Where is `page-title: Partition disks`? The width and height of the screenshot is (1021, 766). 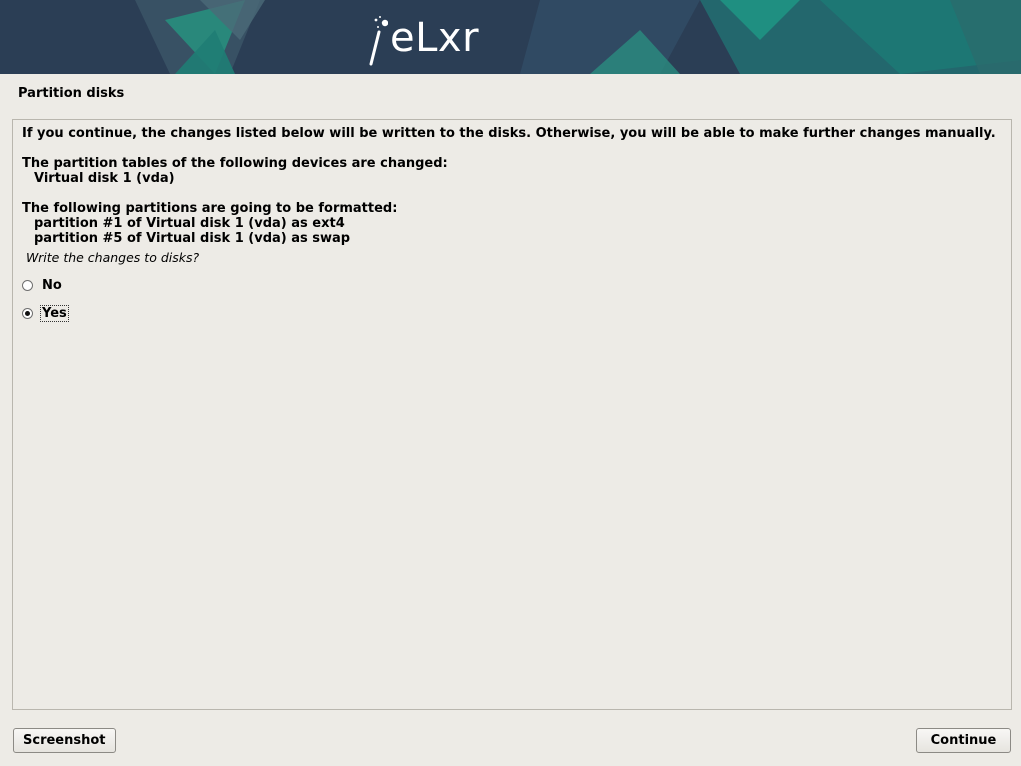
page-title: Partition disks is located at coordinates (71, 93).